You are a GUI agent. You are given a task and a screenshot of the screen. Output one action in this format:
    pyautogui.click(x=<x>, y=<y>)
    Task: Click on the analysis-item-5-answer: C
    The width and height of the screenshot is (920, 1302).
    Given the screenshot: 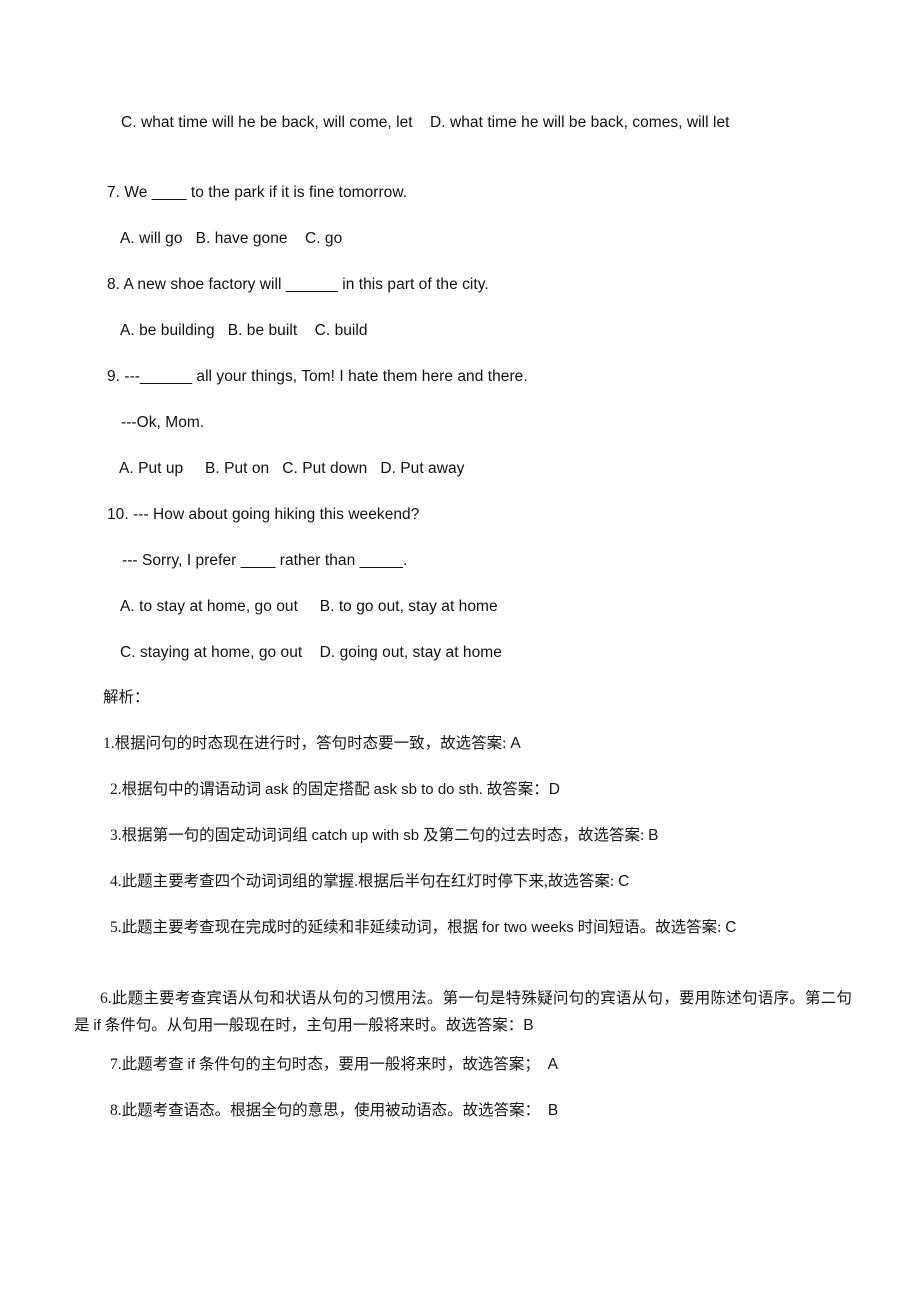 What is the action you would take?
    pyautogui.click(x=731, y=927)
    